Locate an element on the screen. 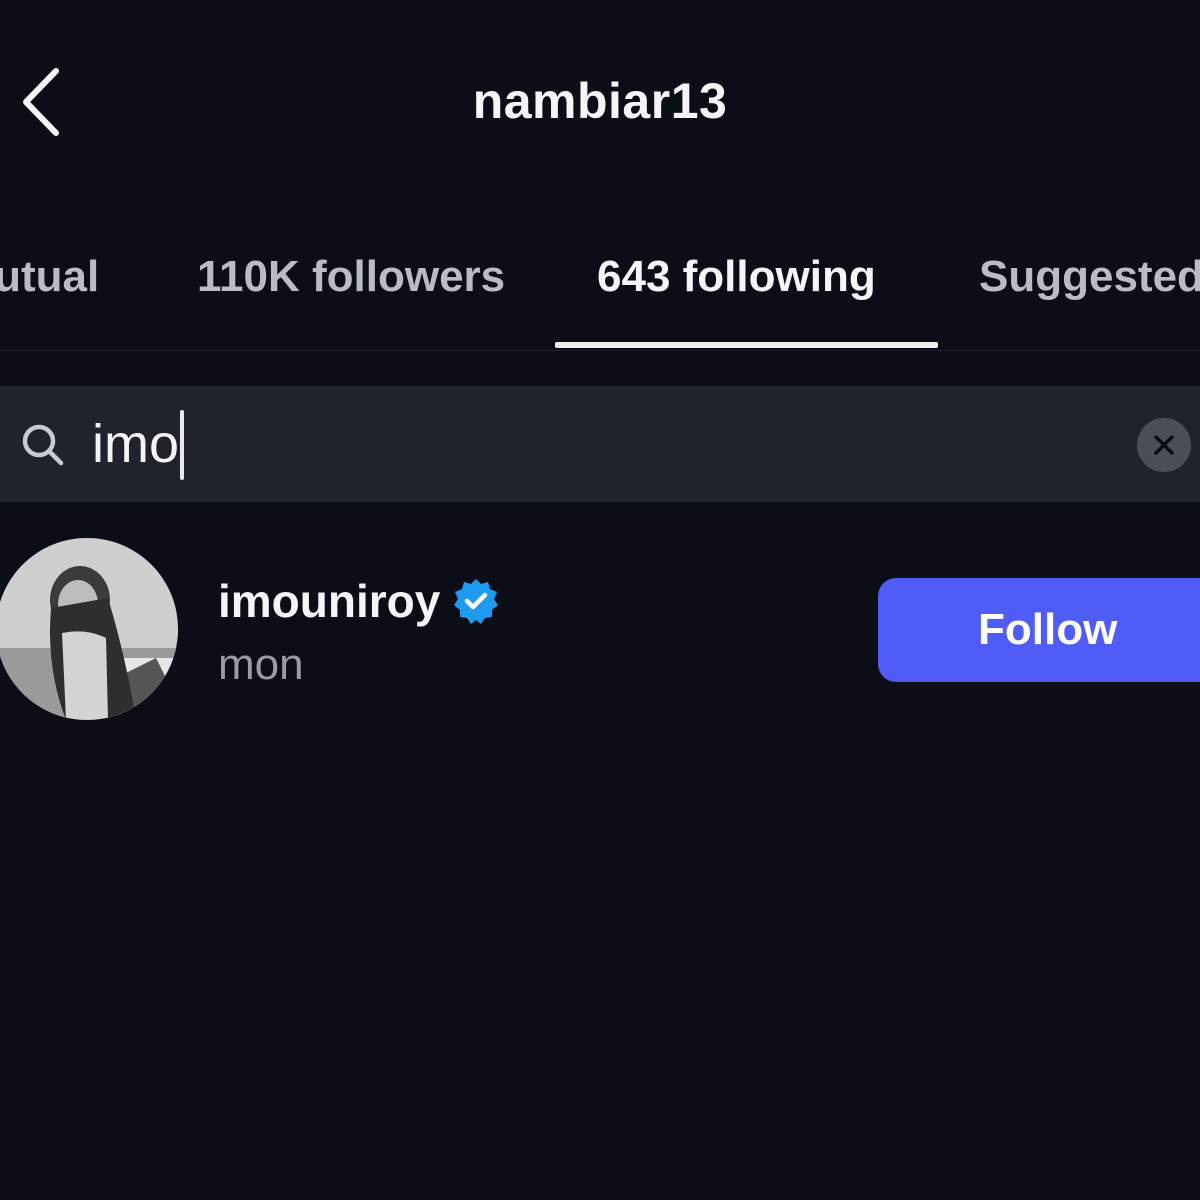  username-line: imouniroy is located at coordinates (359, 601).